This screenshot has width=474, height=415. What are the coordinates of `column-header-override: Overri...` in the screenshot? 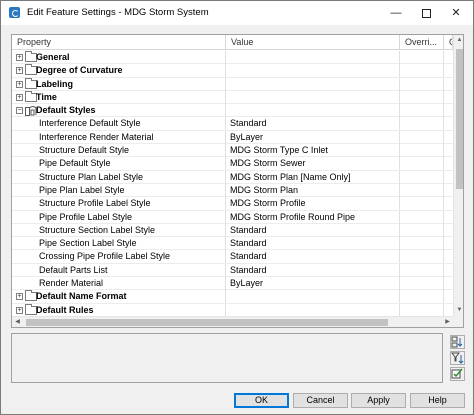 It's located at (422, 42).